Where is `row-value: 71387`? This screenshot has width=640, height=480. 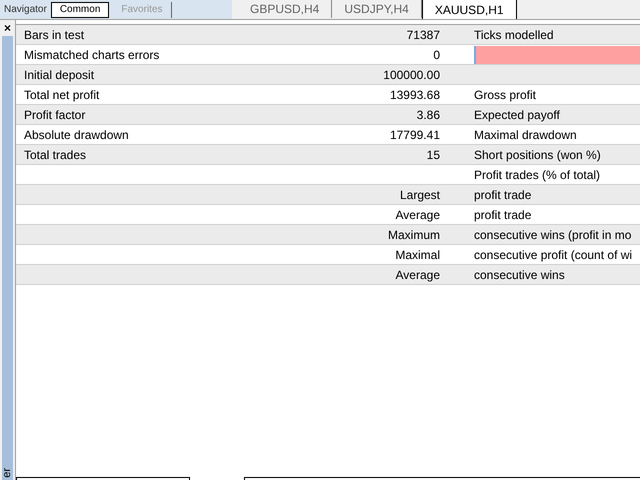 row-value: 71387 is located at coordinates (423, 35).